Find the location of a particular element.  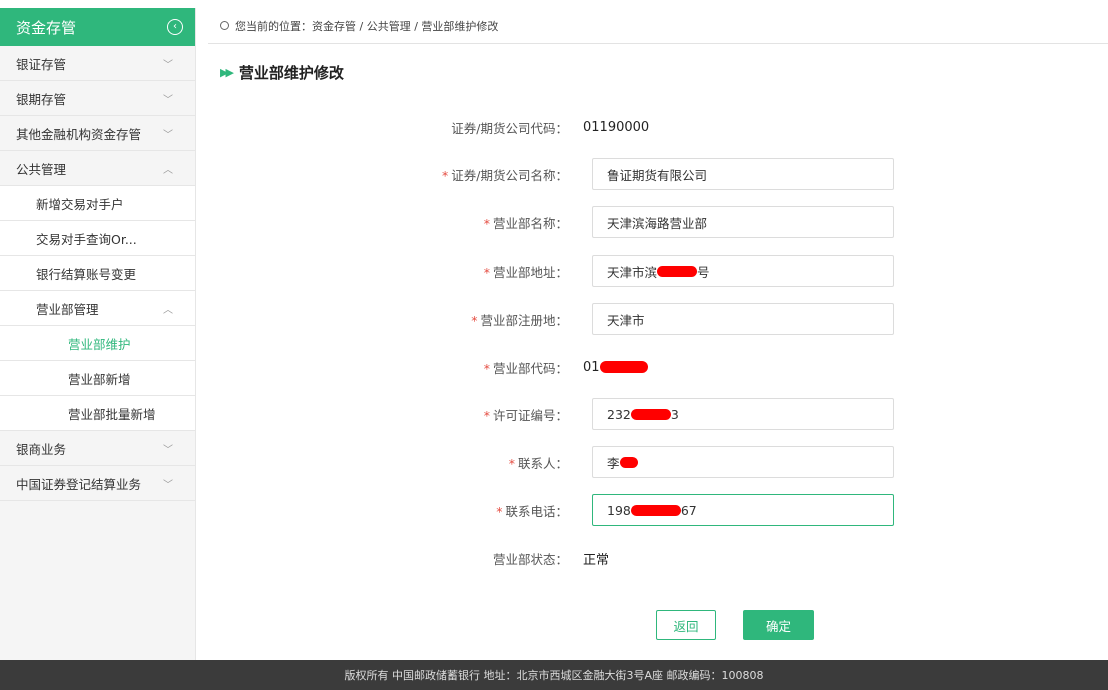

form-row-branch-registration: * 营业部注册地： 天津市 is located at coordinates (658, 319).